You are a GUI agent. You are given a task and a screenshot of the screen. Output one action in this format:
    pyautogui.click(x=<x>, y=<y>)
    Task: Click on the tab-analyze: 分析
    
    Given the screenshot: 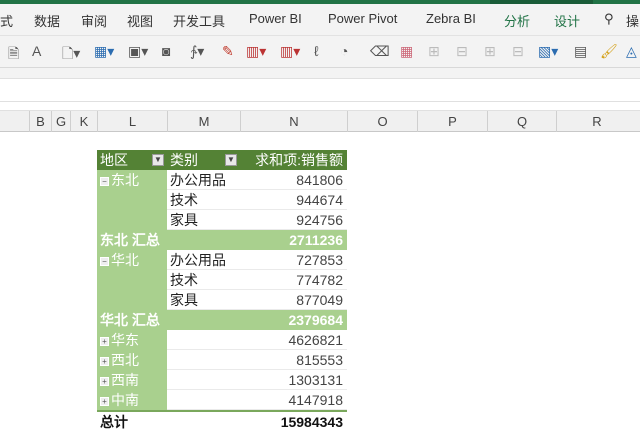 What is the action you would take?
    pyautogui.click(x=517, y=20)
    